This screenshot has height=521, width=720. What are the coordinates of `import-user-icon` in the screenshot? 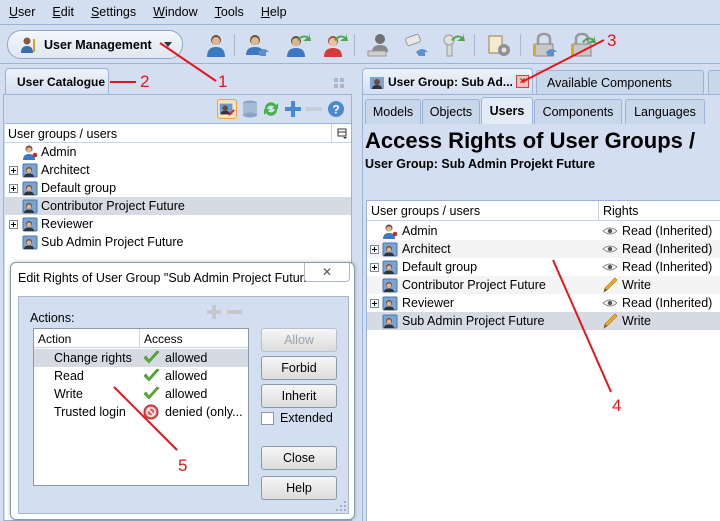 It's located at (257, 45).